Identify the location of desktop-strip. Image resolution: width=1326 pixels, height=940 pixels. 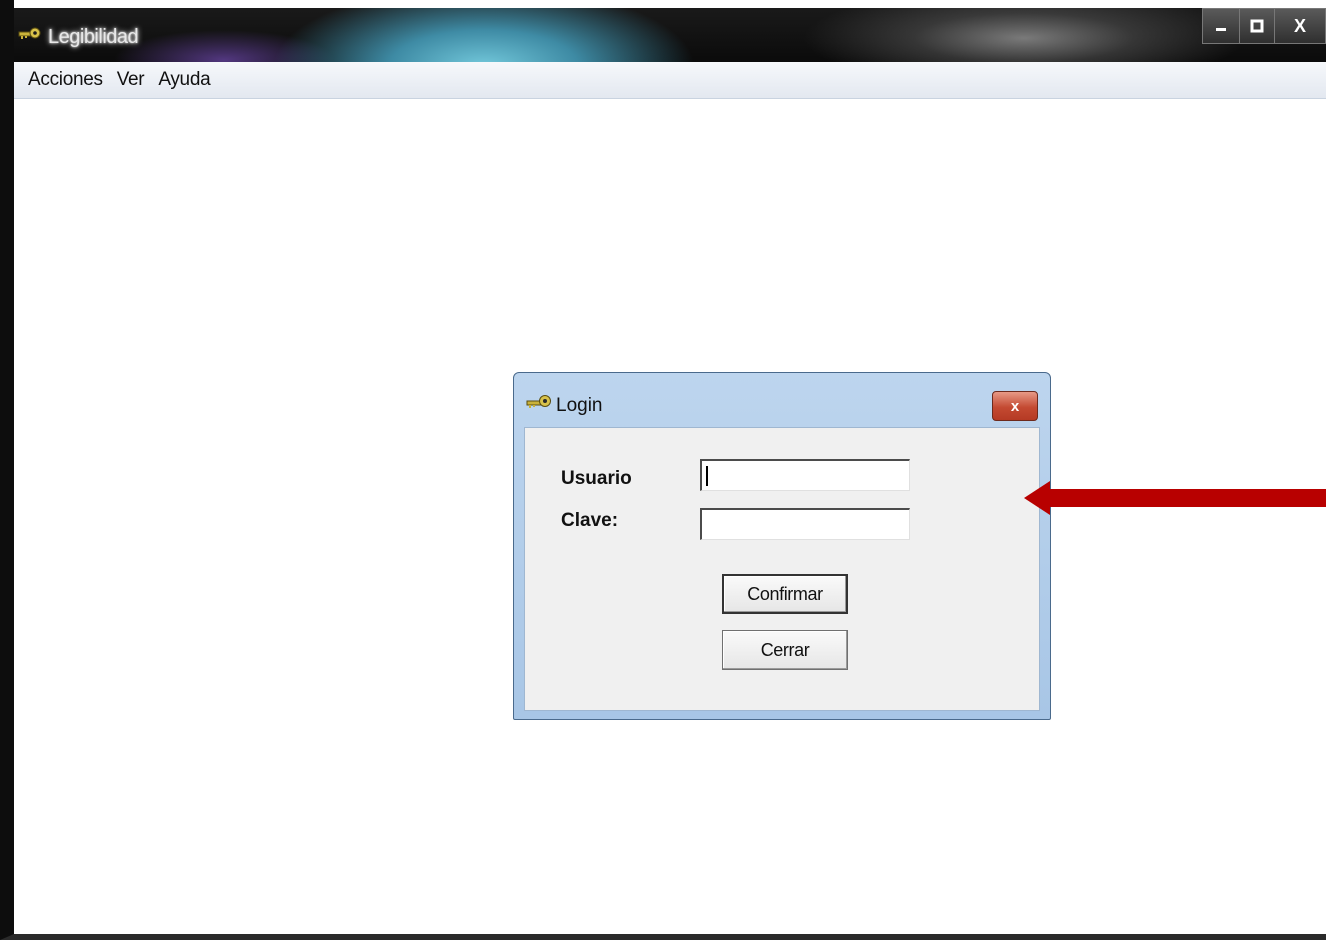
(670, 4).